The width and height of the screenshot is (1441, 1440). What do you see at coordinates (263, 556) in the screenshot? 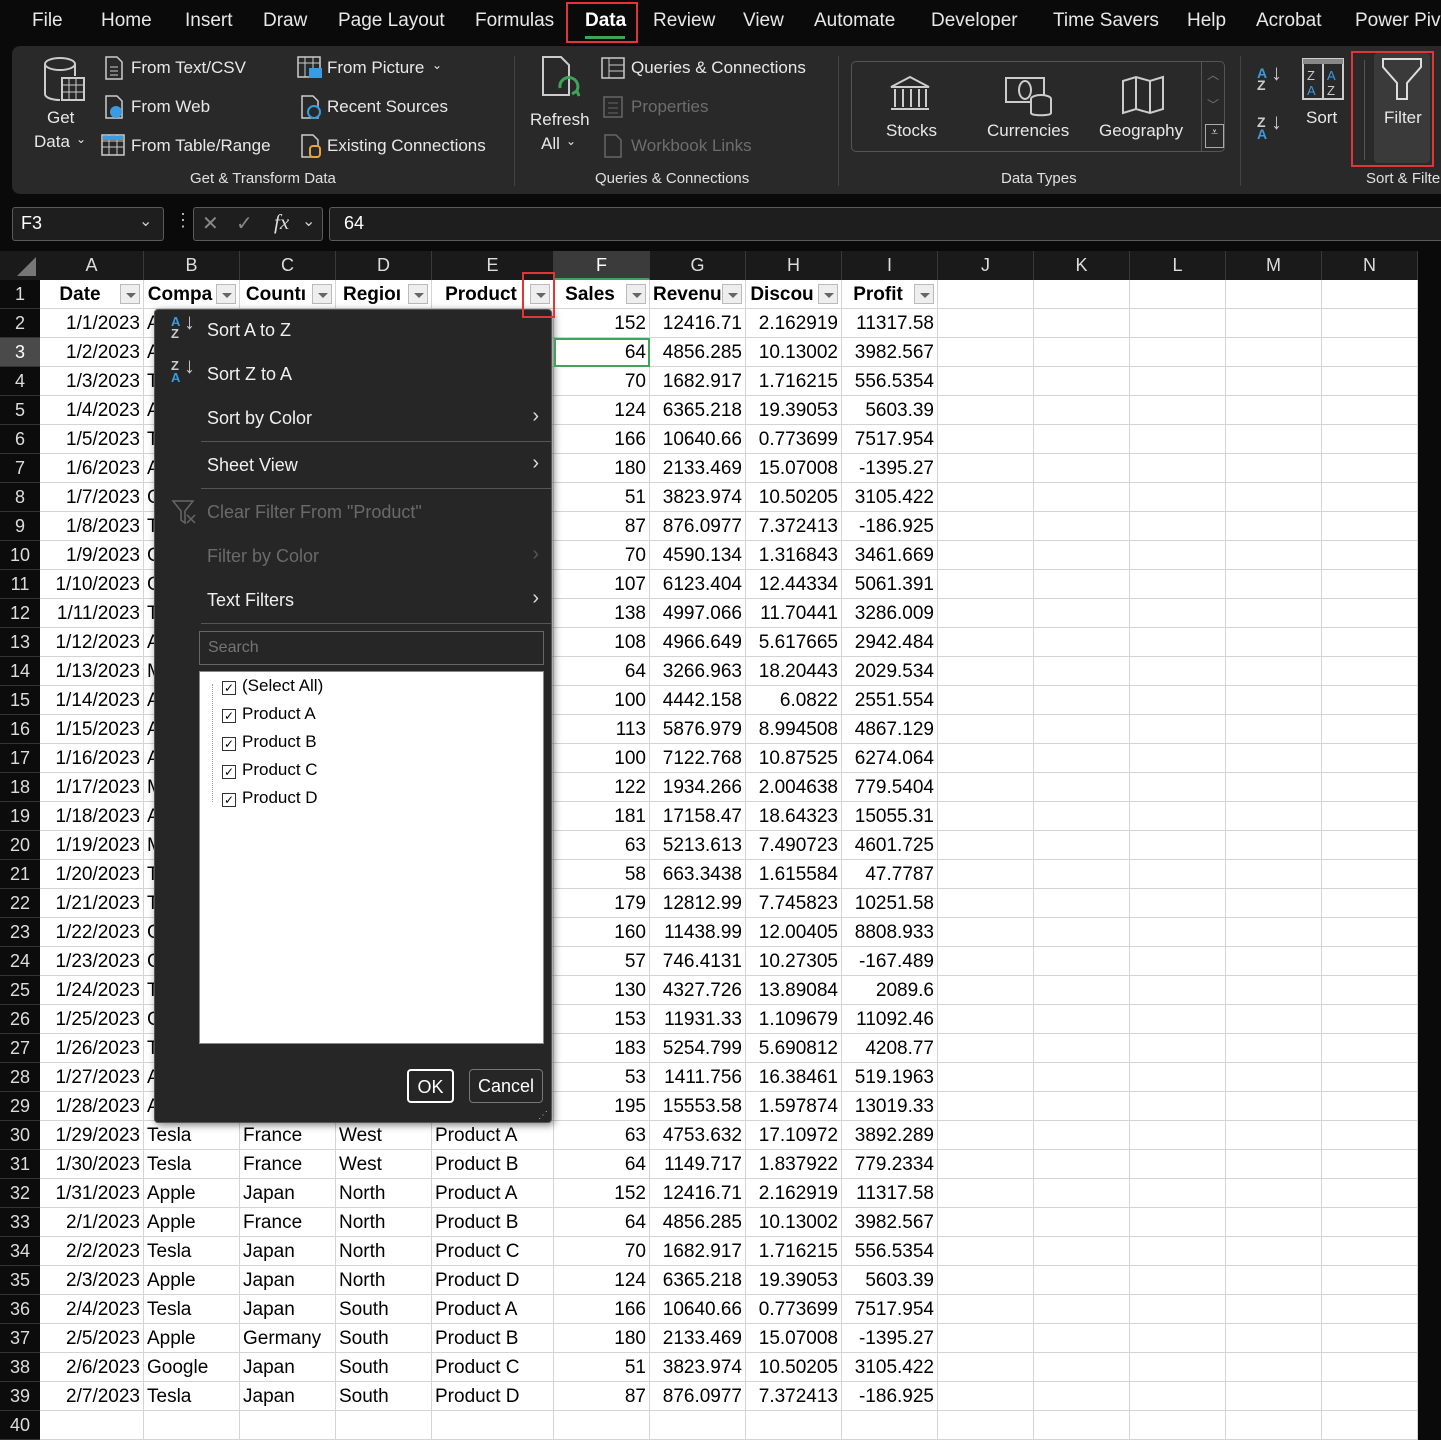
I see `menu-filter-by-color: Filter by Color` at bounding box center [263, 556].